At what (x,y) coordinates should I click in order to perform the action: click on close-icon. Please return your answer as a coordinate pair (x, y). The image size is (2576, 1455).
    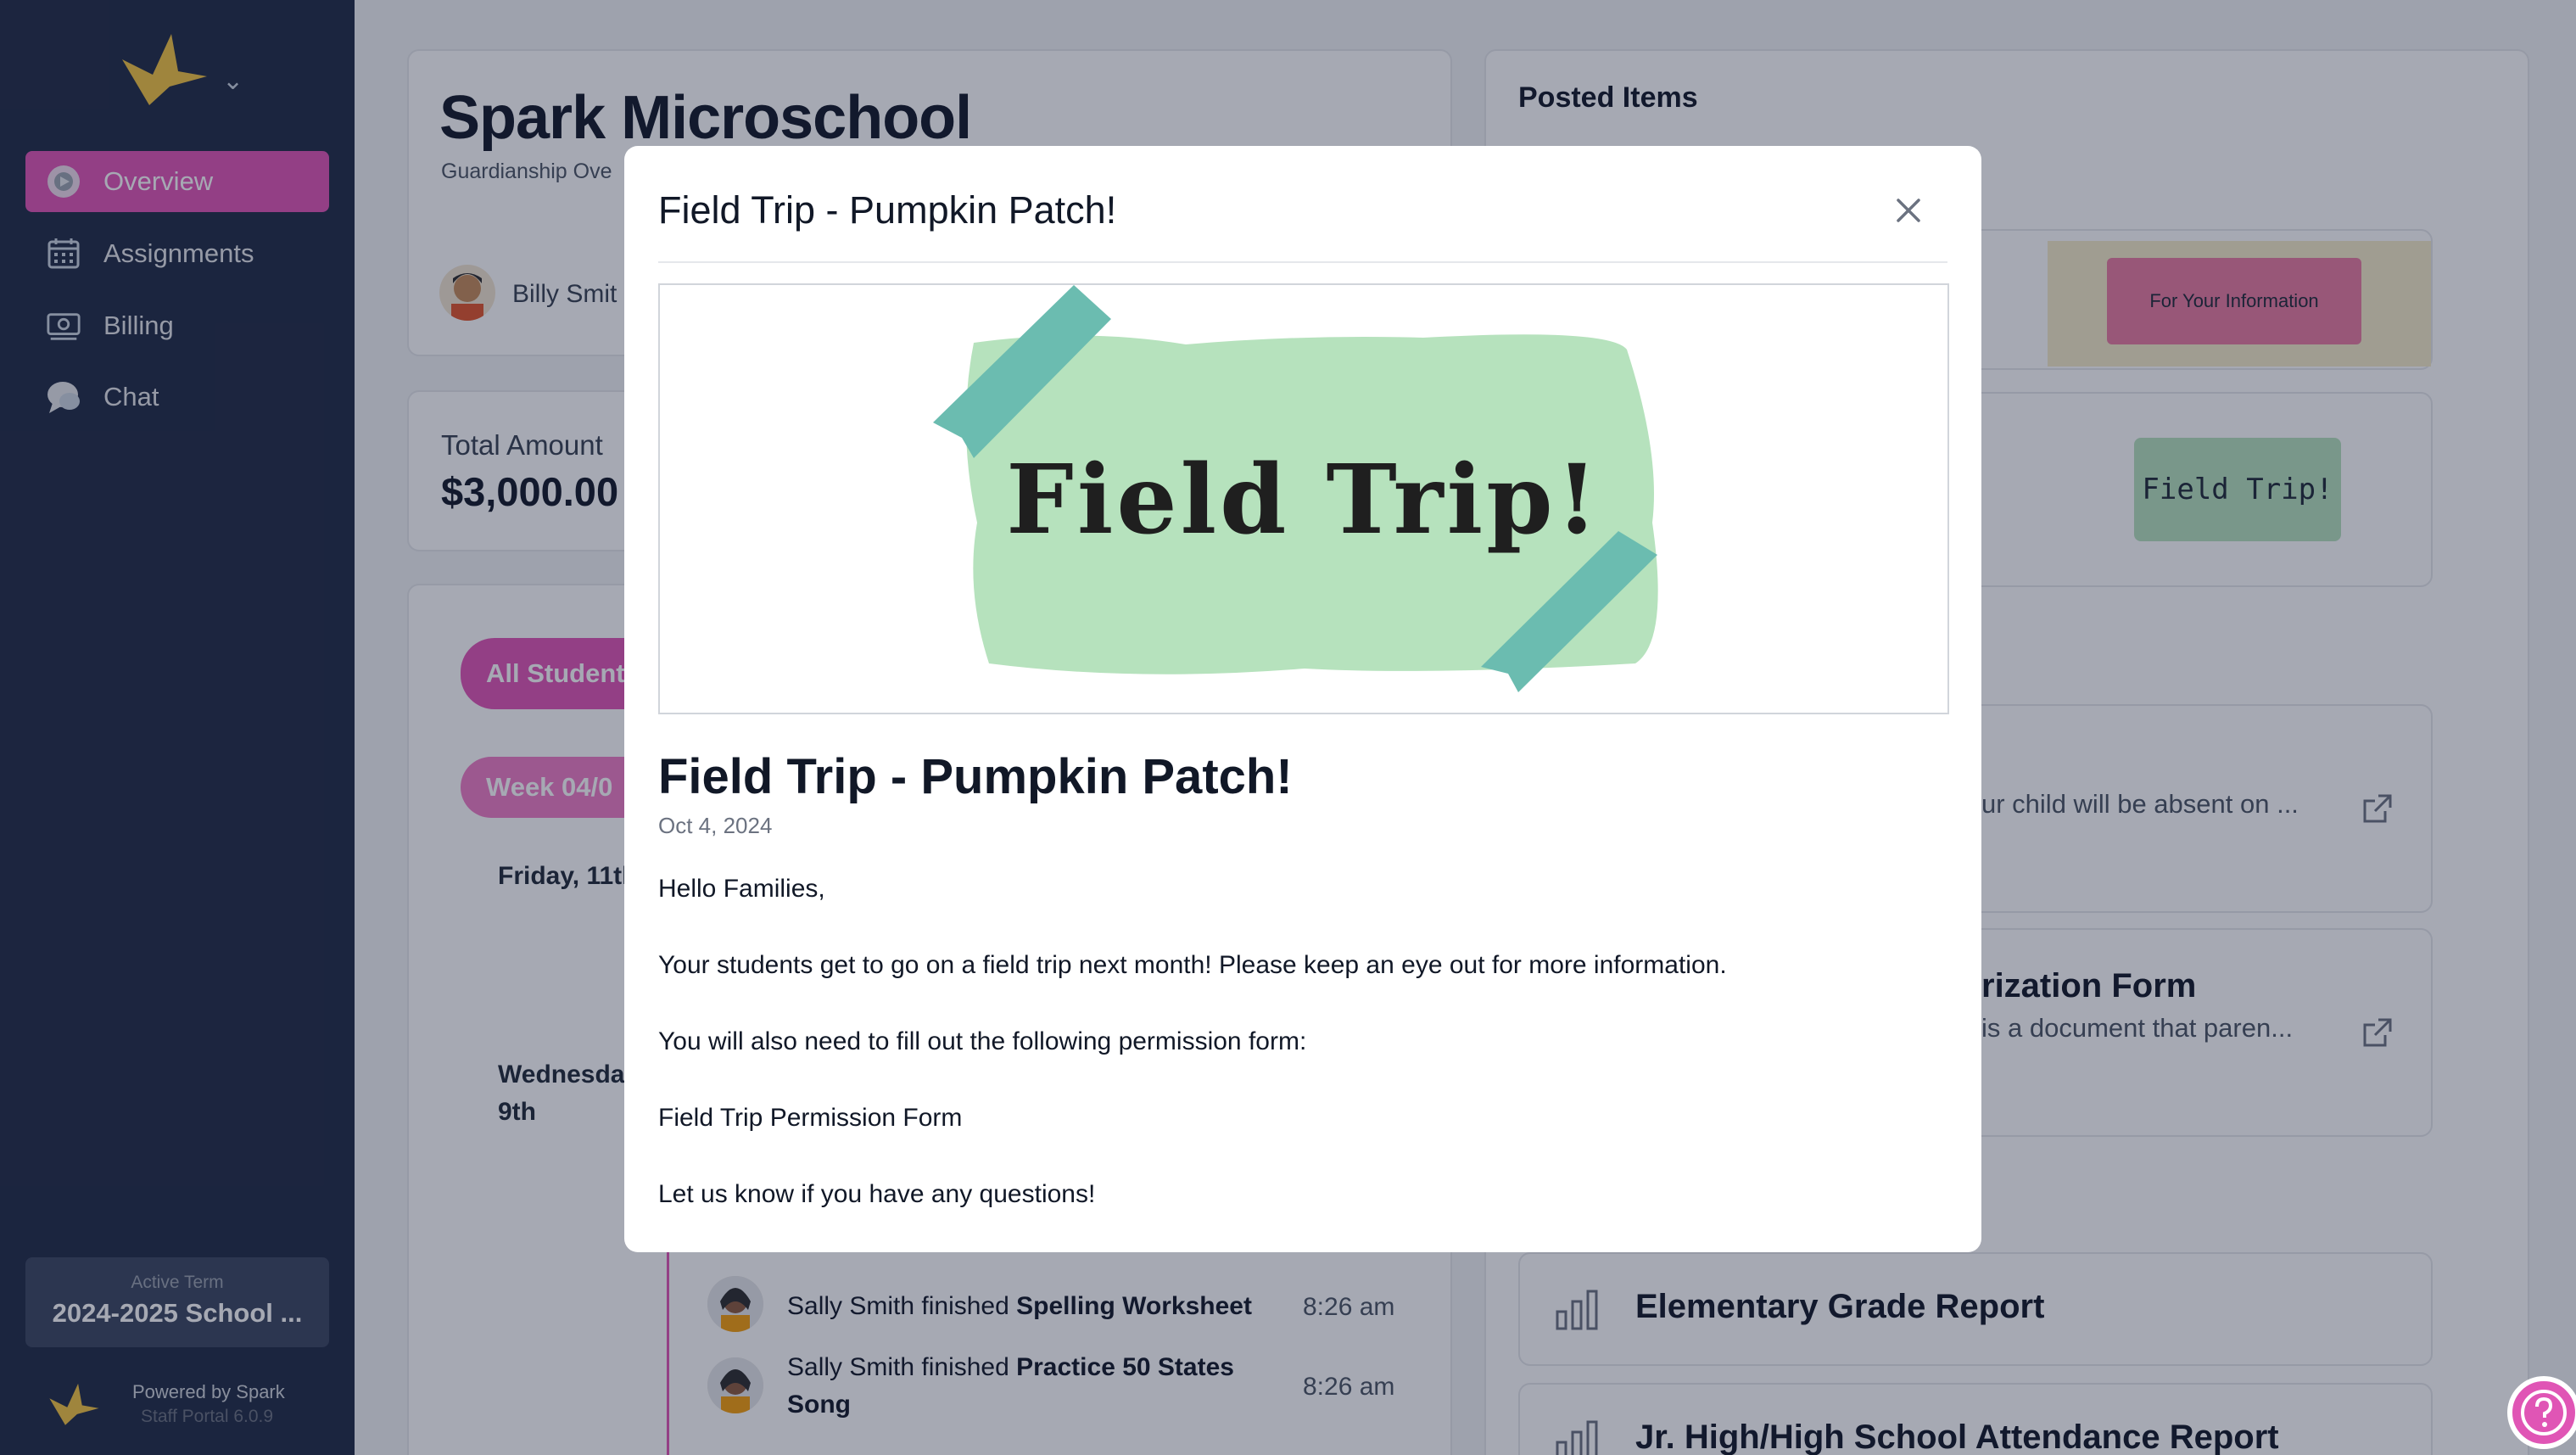
    Looking at the image, I should click on (1908, 210).